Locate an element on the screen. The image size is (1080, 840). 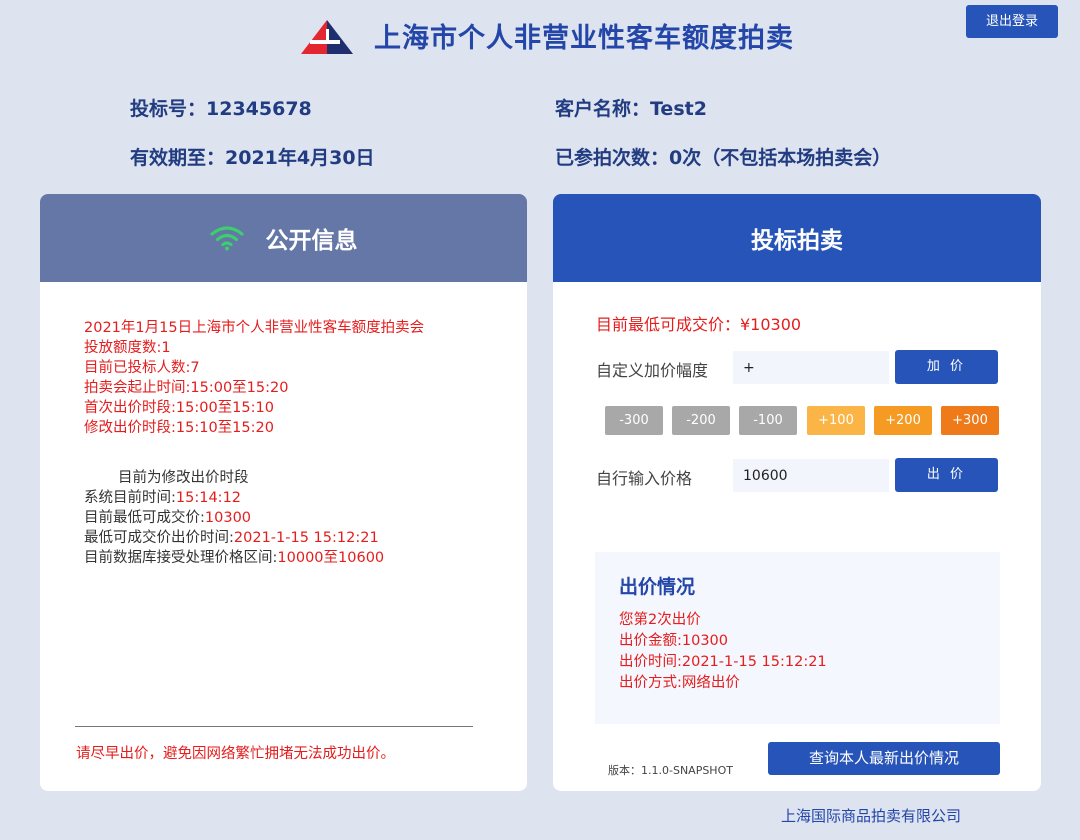
wifi-icon is located at coordinates (226, 238).